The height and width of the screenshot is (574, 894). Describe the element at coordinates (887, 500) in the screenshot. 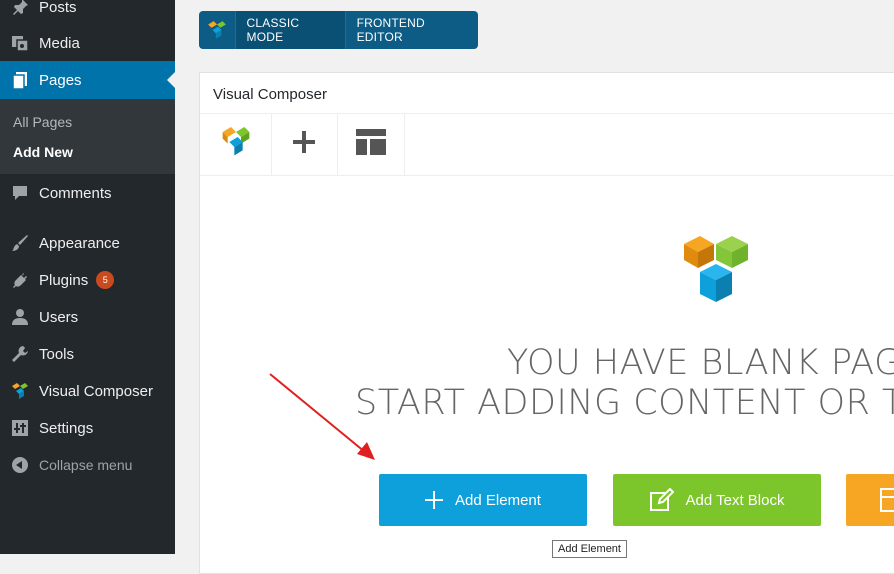

I see `template-icon` at that location.